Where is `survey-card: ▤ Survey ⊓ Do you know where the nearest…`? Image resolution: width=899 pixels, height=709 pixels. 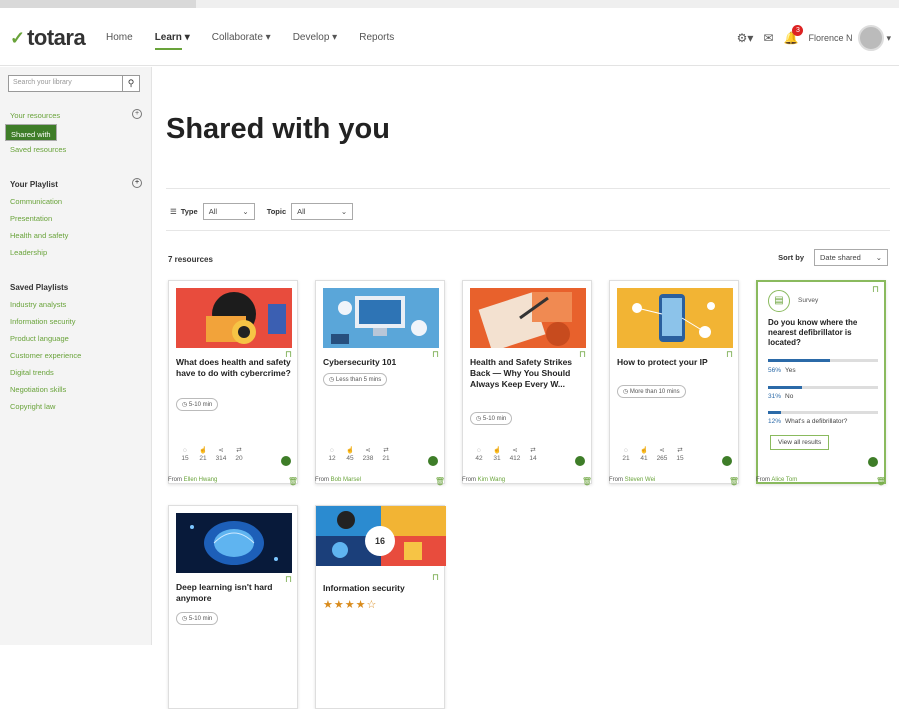
survey-card: ▤ Survey ⊓ Do you know where the nearest… is located at coordinates (821, 382).